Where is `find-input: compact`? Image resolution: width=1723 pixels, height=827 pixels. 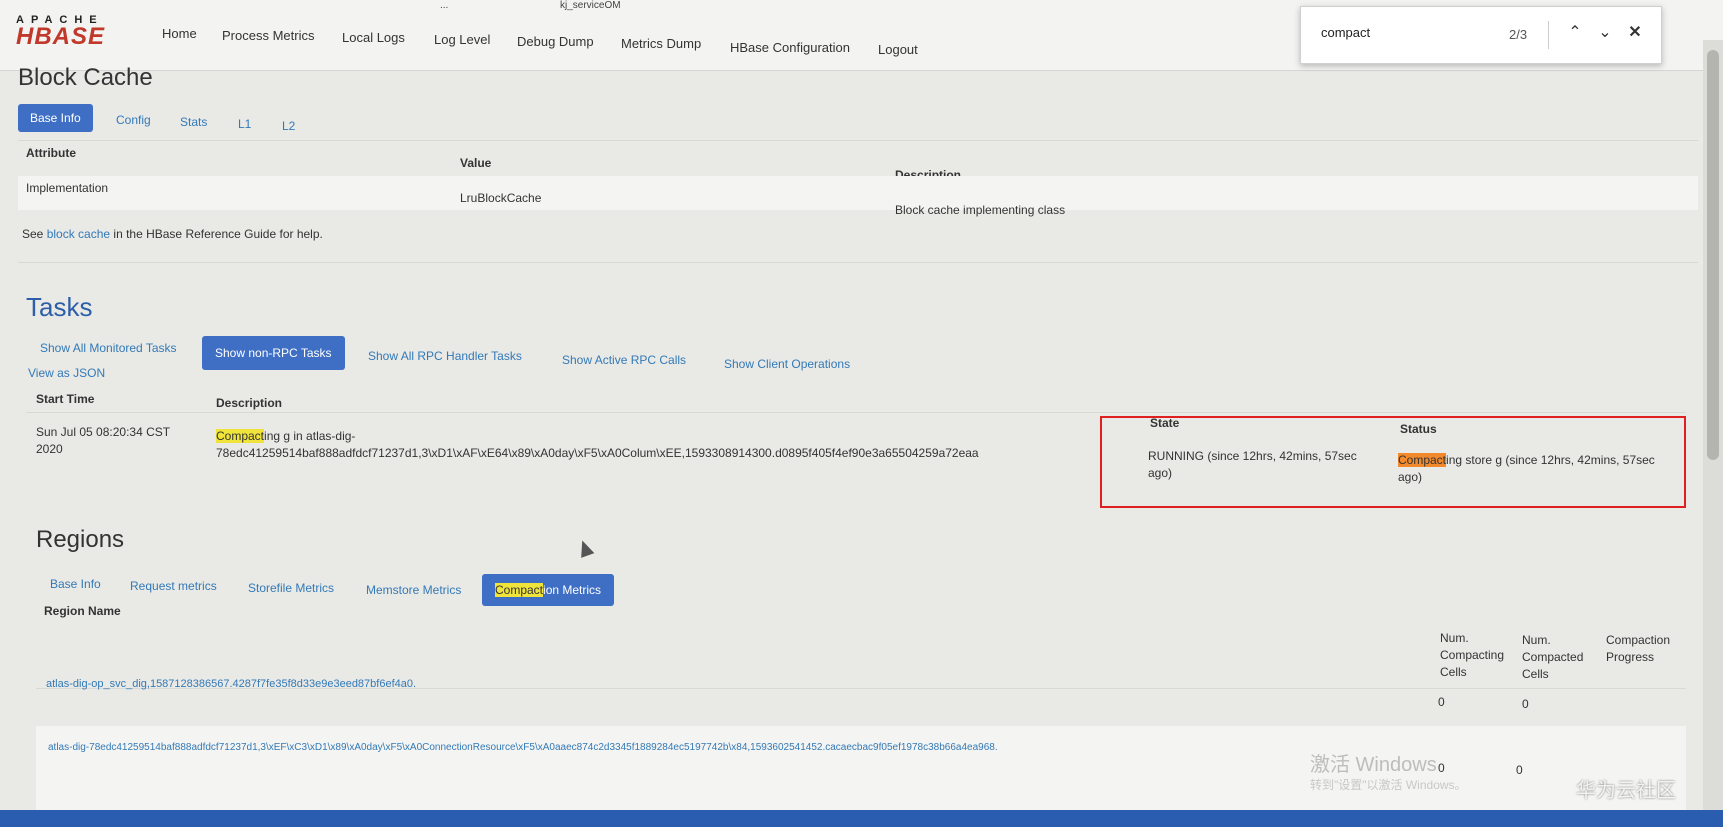 find-input: compact is located at coordinates (1345, 32).